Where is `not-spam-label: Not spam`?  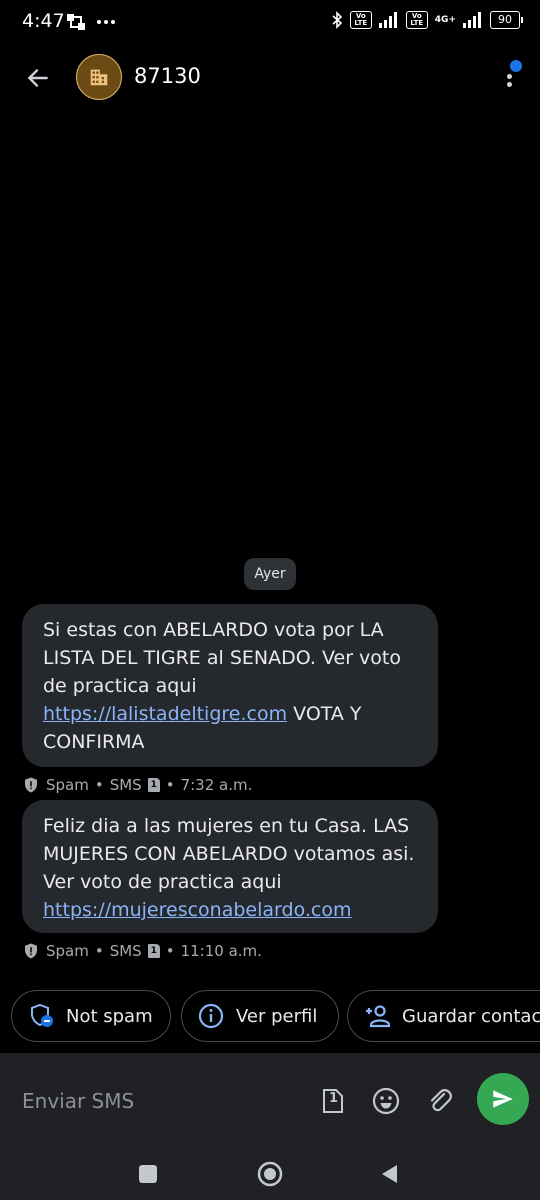 not-spam-label: Not spam is located at coordinates (109, 1016).